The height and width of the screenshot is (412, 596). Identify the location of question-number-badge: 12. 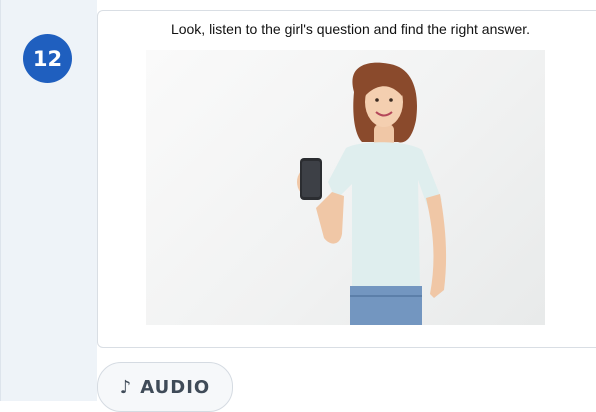
(47, 58).